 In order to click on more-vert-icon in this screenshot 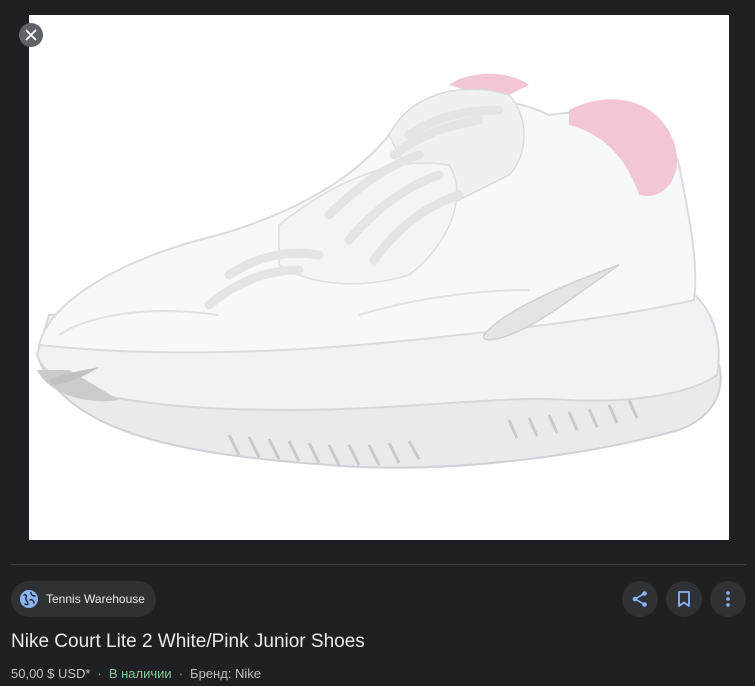, I will do `click(728, 599)`.